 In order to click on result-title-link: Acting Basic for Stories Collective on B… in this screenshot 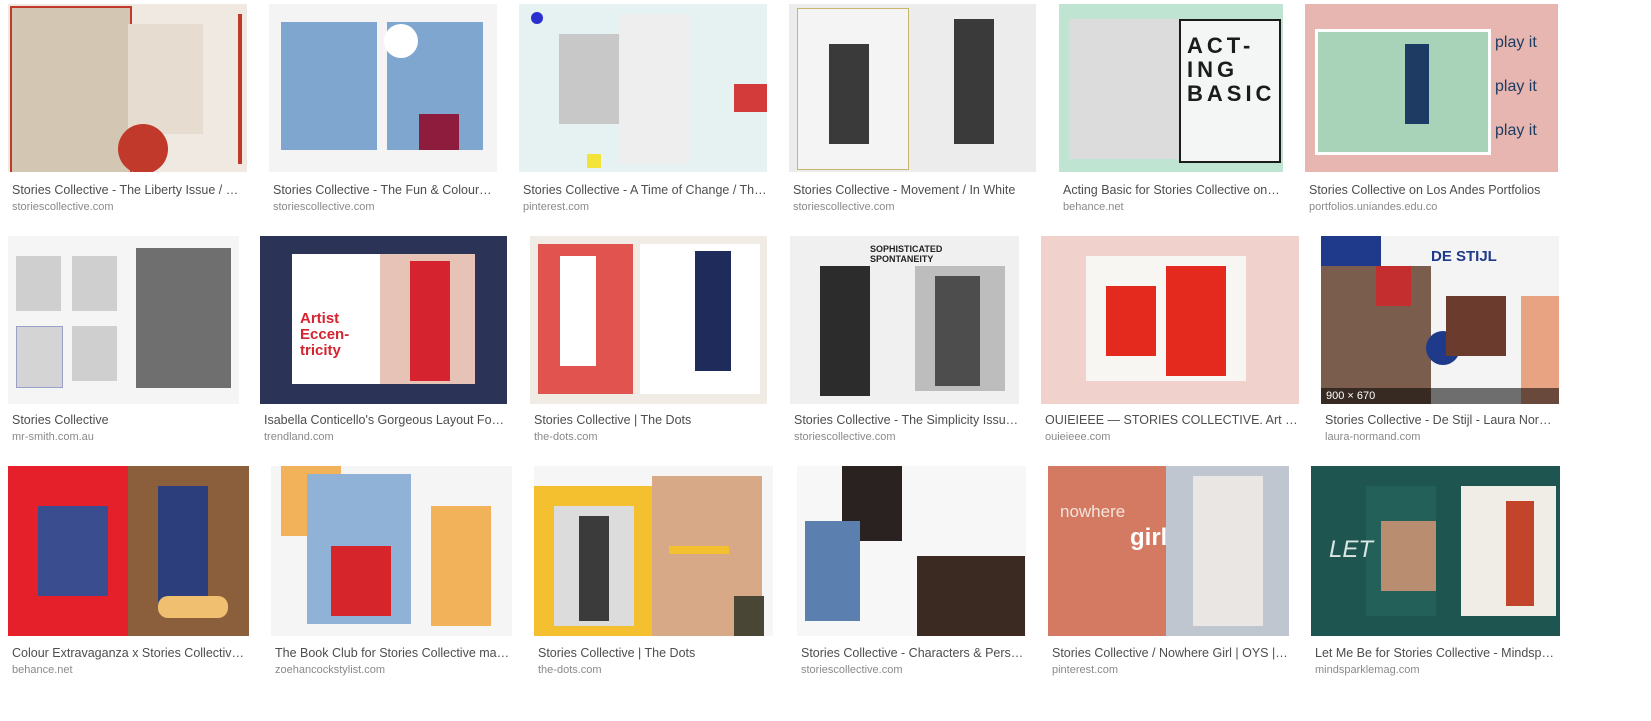, I will do `click(1173, 190)`.